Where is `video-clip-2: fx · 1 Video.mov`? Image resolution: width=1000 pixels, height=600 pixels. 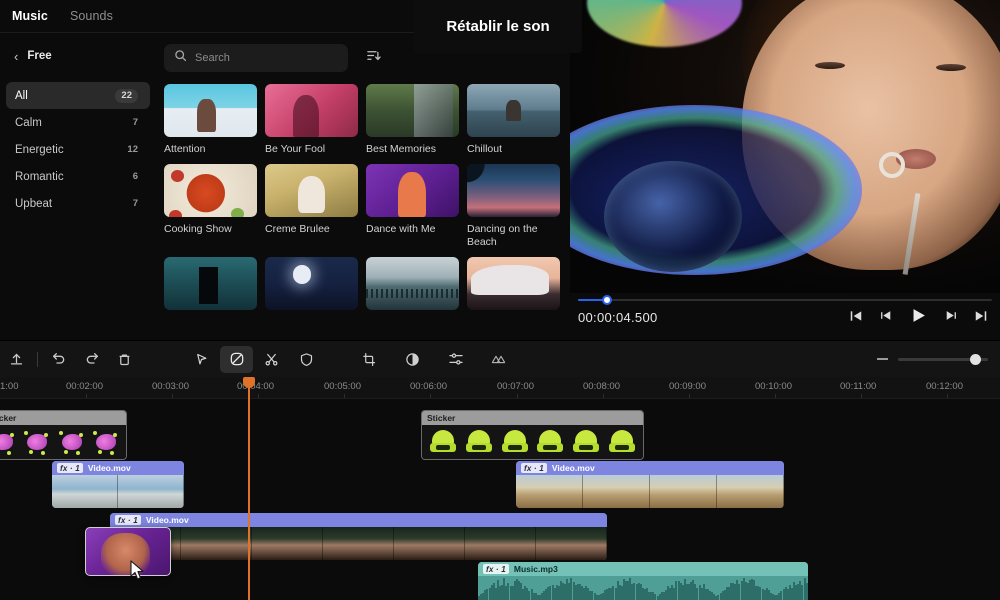
video-clip-2: fx · 1 Video.mov is located at coordinates (650, 484).